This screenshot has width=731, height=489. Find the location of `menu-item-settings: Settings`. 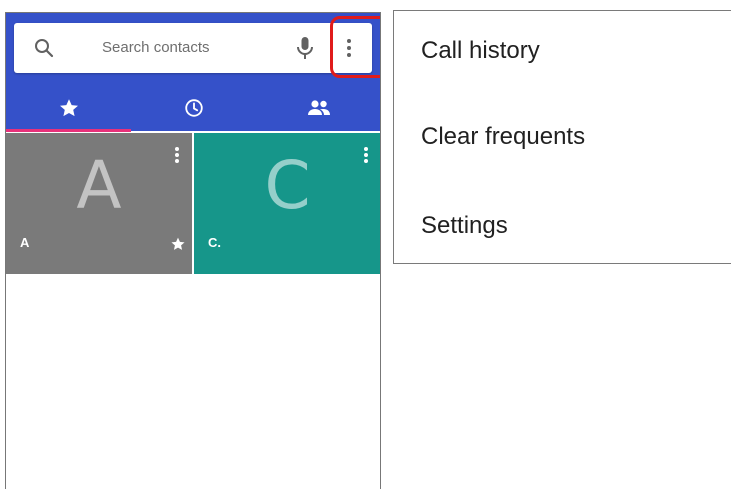

menu-item-settings: Settings is located at coordinates (562, 228).